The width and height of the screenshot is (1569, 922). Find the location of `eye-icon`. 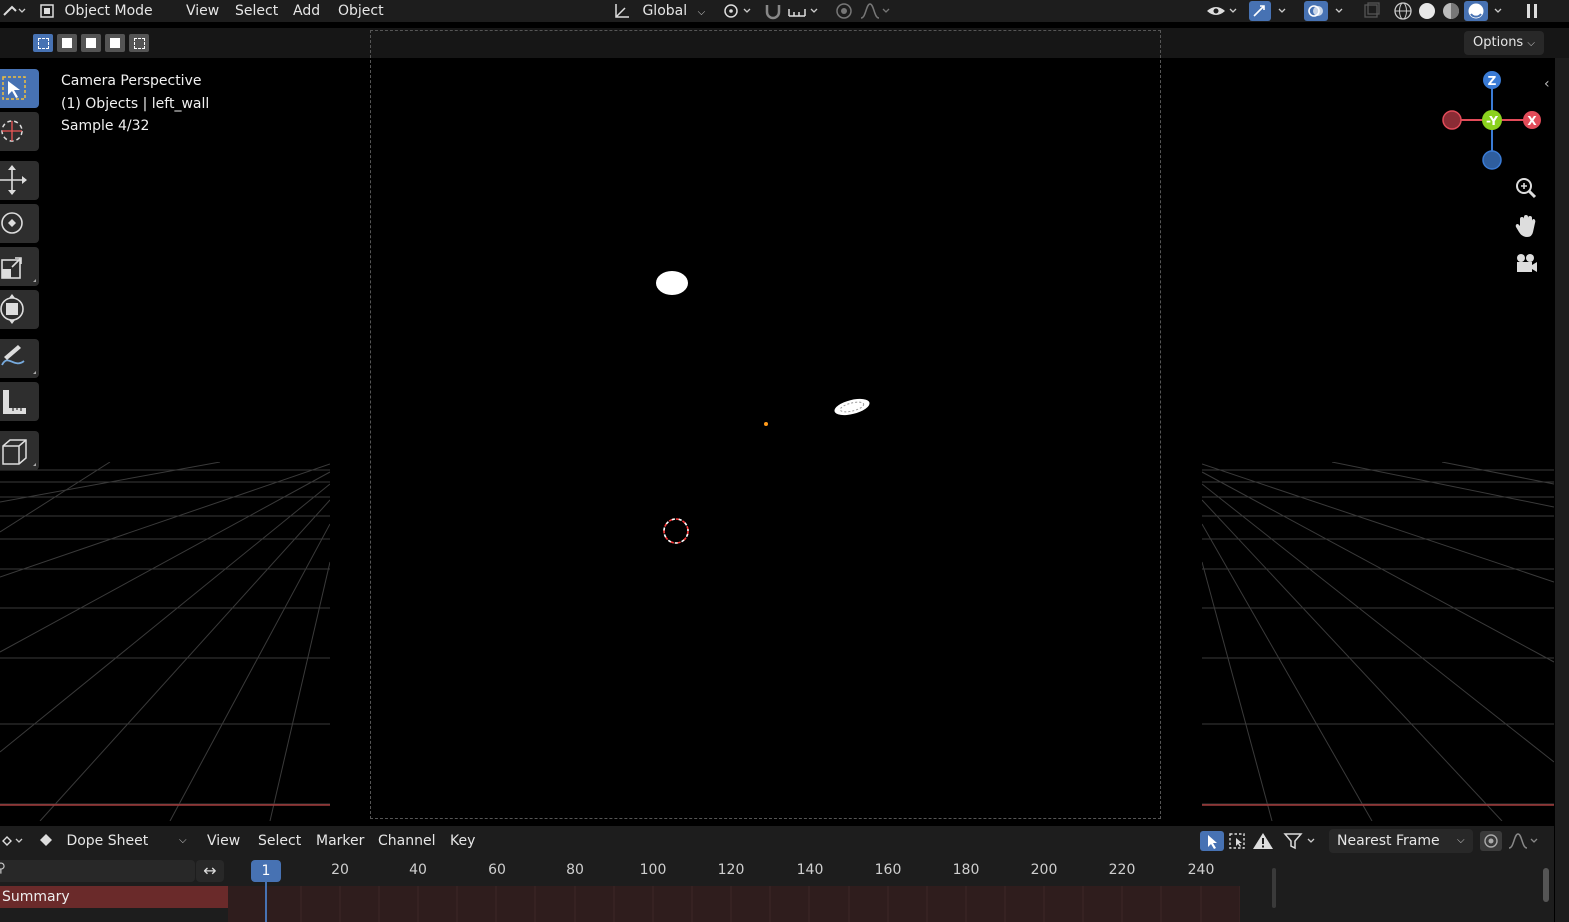

eye-icon is located at coordinates (1222, 11).